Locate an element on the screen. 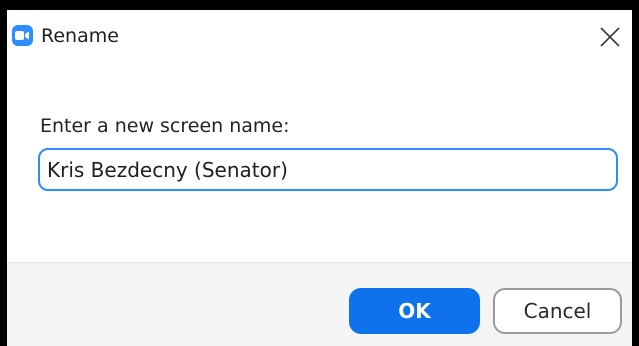  ok-button: OK is located at coordinates (414, 311).